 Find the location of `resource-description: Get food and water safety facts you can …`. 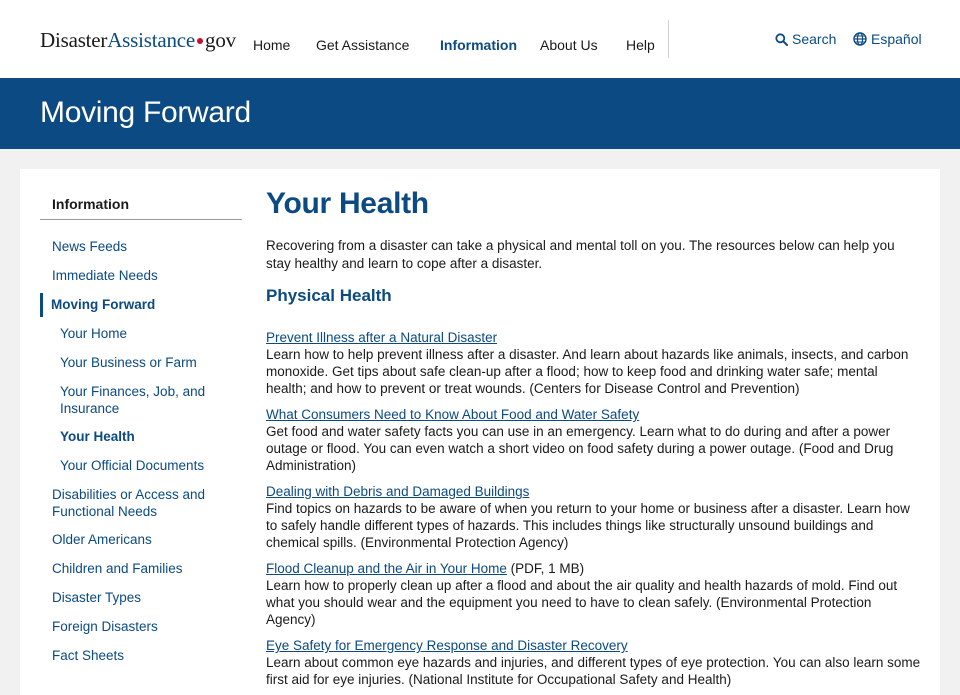

resource-description: Get food and water safety facts you can … is located at coordinates (580, 448).